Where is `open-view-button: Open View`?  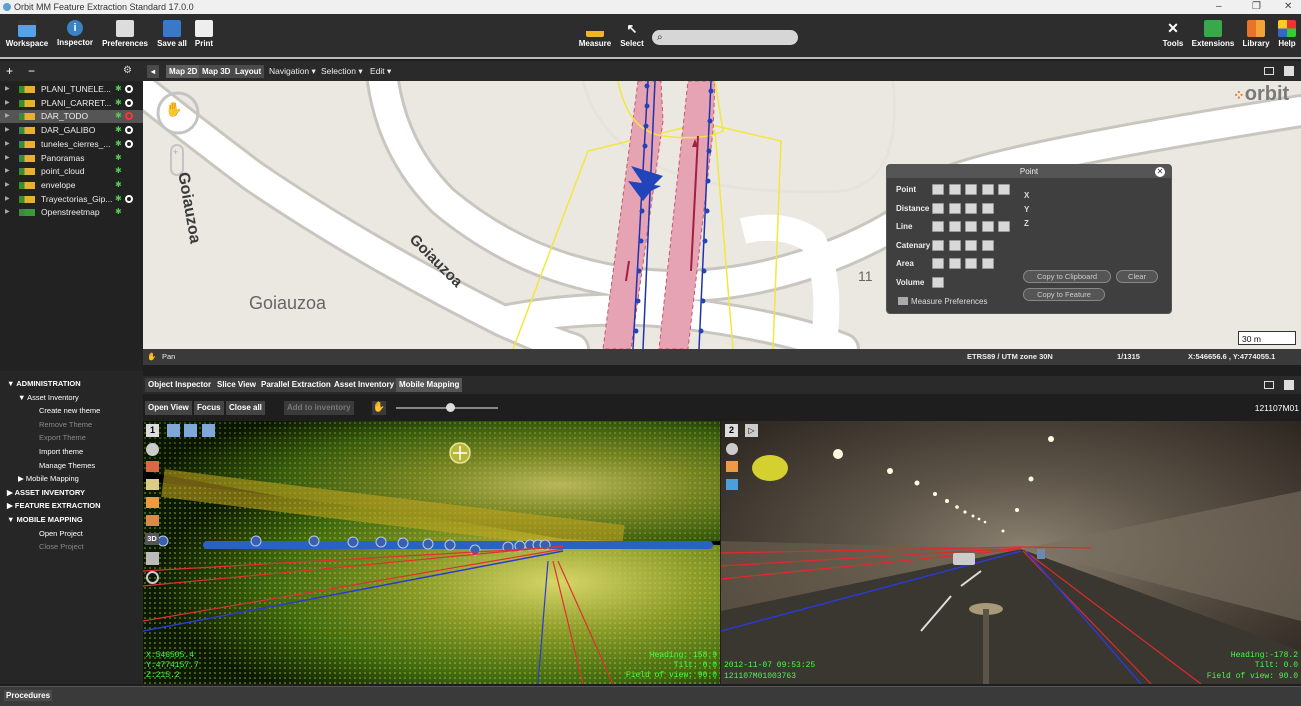 open-view-button: Open View is located at coordinates (168, 408).